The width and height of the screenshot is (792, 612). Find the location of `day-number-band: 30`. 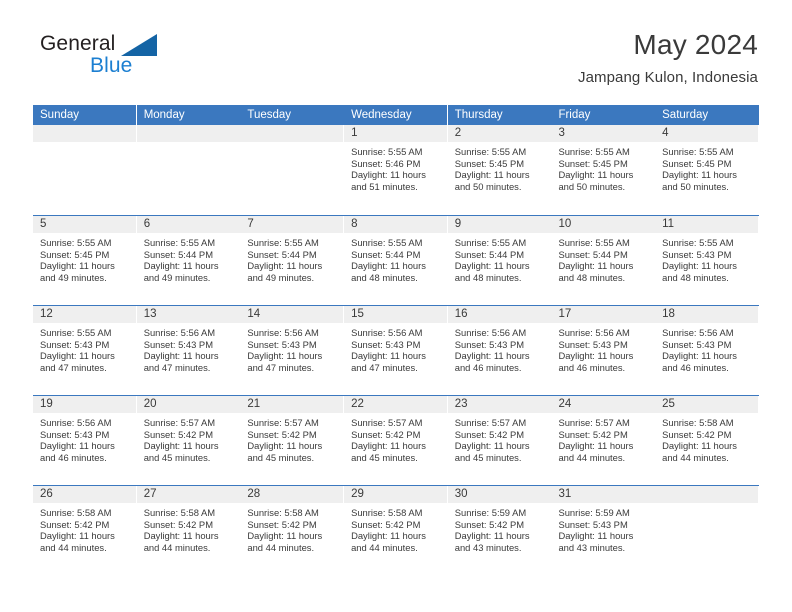

day-number-band: 30 is located at coordinates (499, 494).